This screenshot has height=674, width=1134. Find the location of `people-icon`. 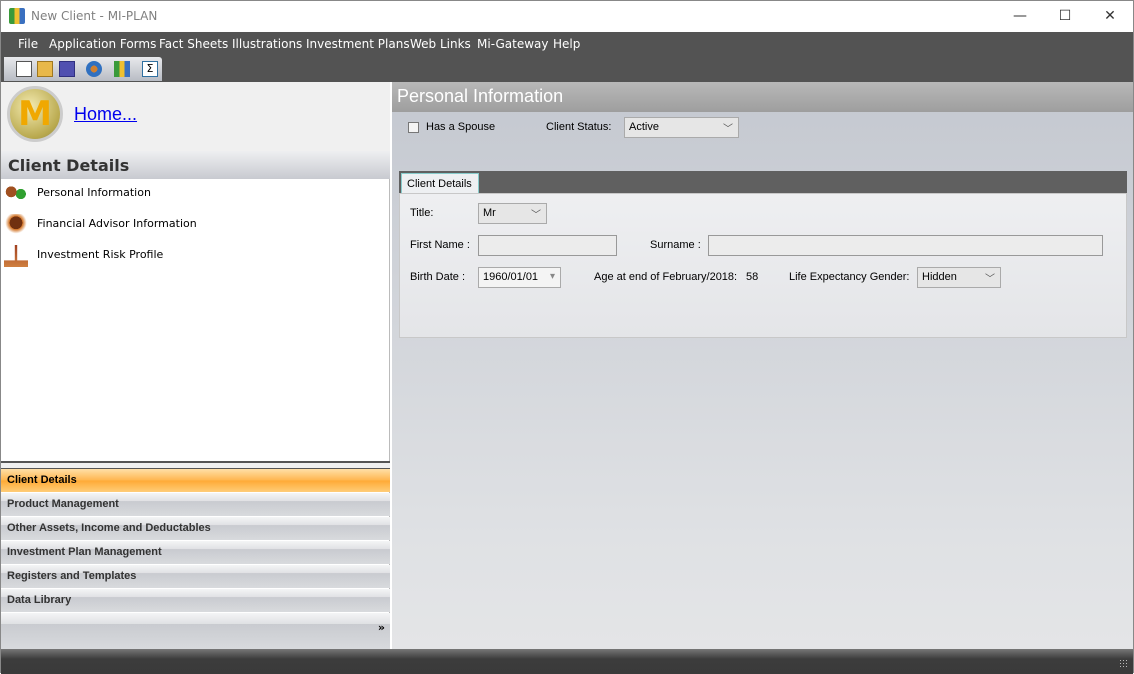

people-icon is located at coordinates (16, 194).